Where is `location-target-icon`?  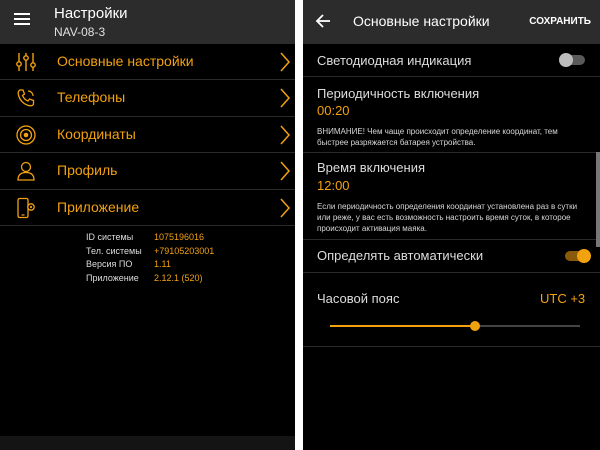 location-target-icon is located at coordinates (26, 135).